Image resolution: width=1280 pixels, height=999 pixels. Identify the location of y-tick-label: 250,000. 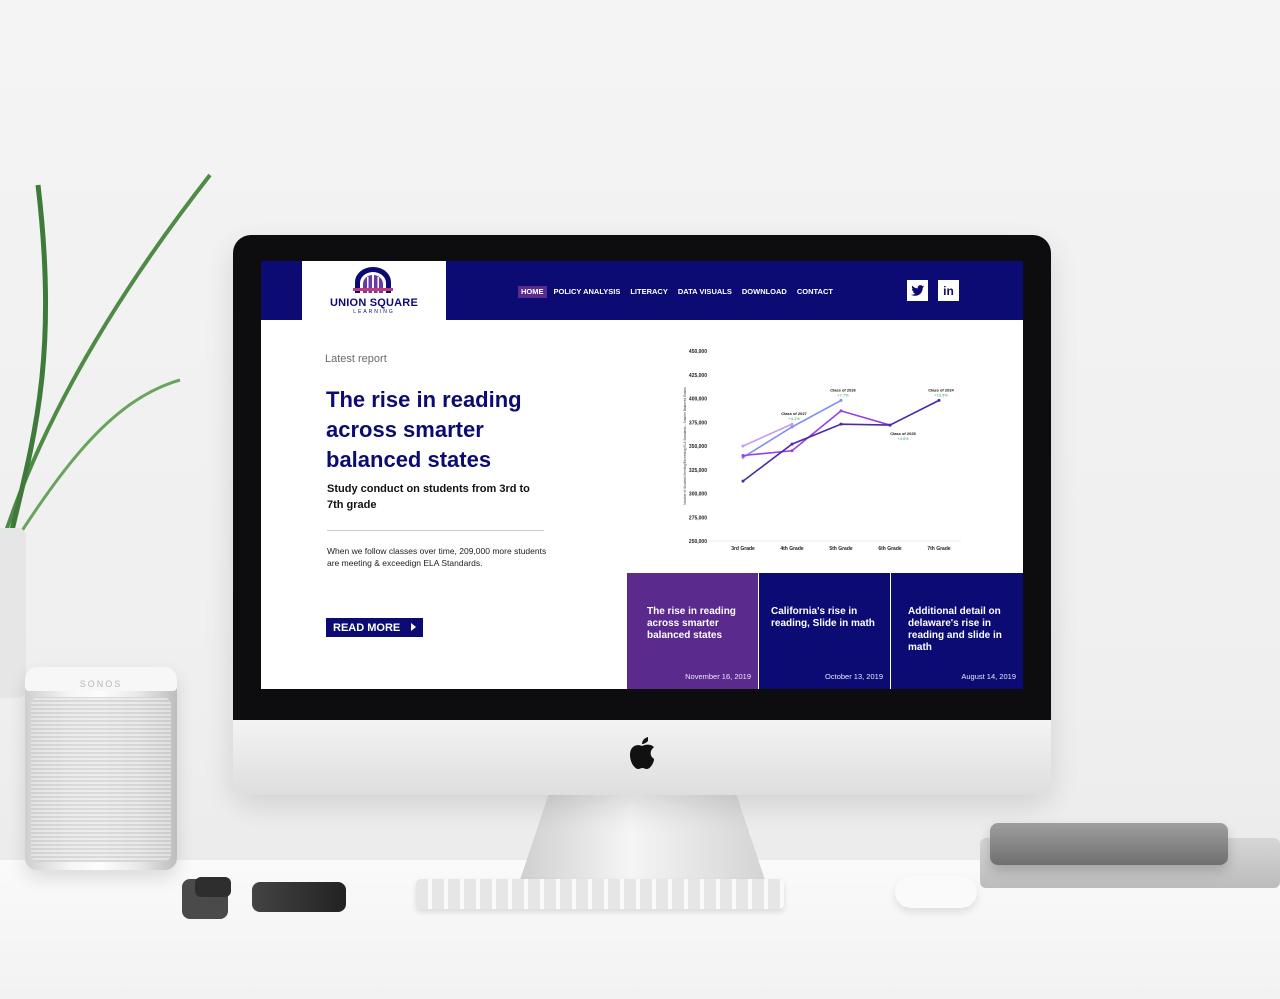
(698, 542).